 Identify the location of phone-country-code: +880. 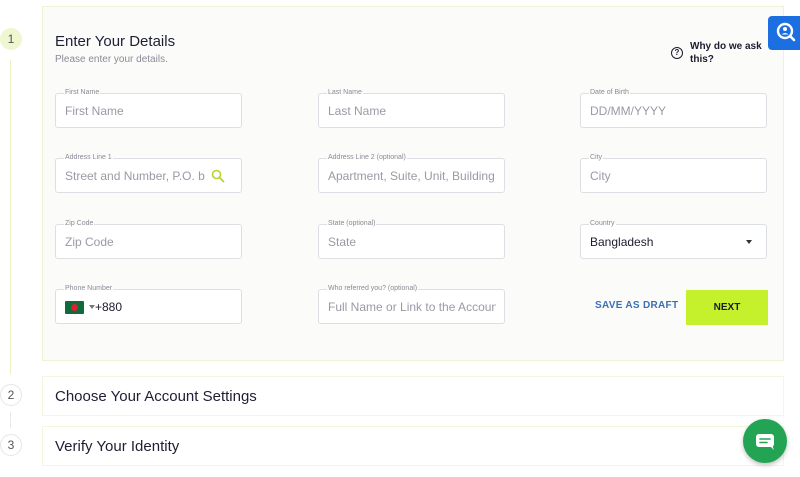
(109, 307).